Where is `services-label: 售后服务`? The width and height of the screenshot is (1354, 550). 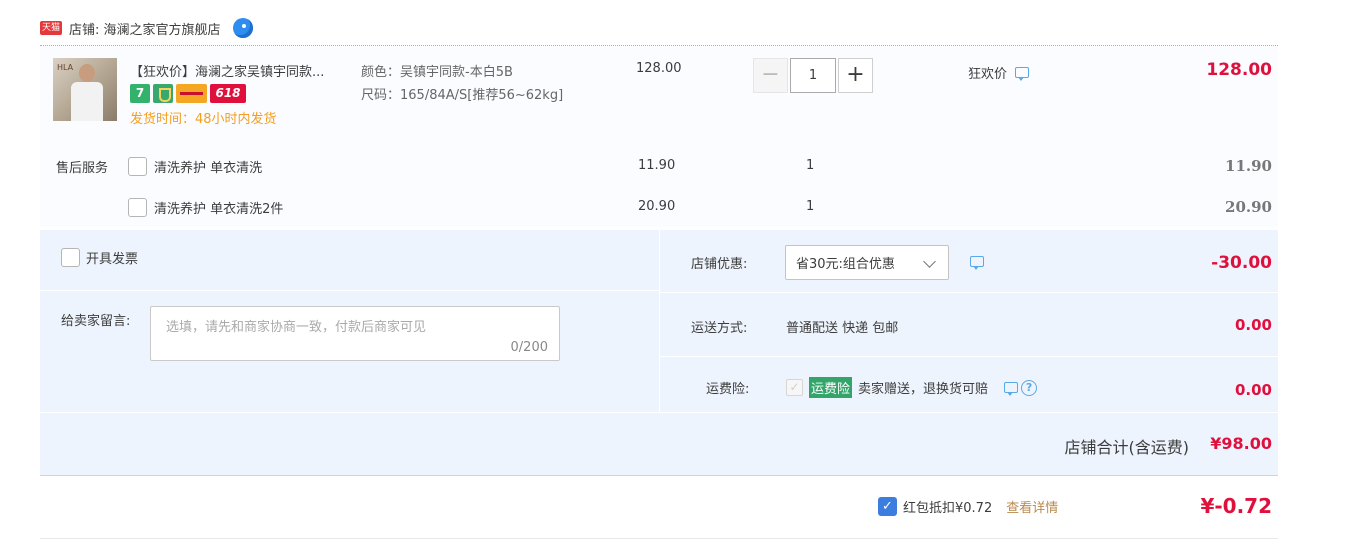 services-label: 售后服务 is located at coordinates (82, 168).